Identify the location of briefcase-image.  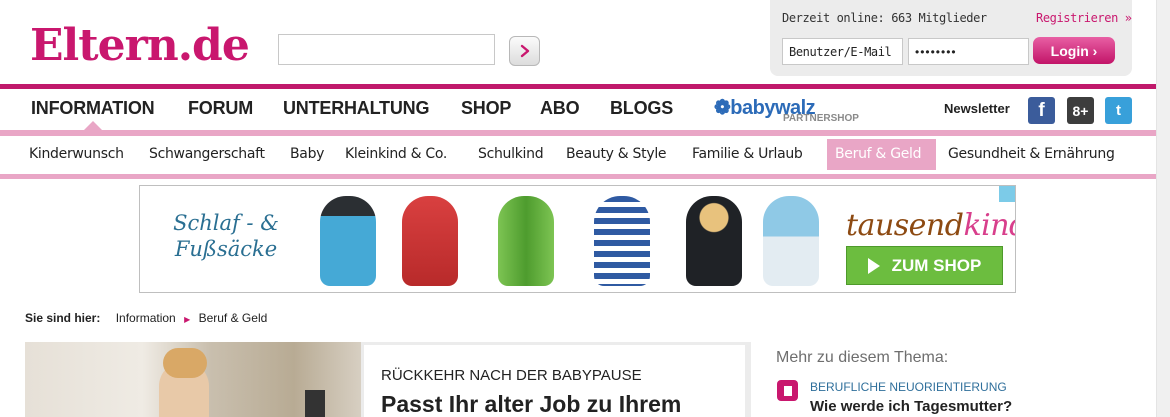
(315, 403).